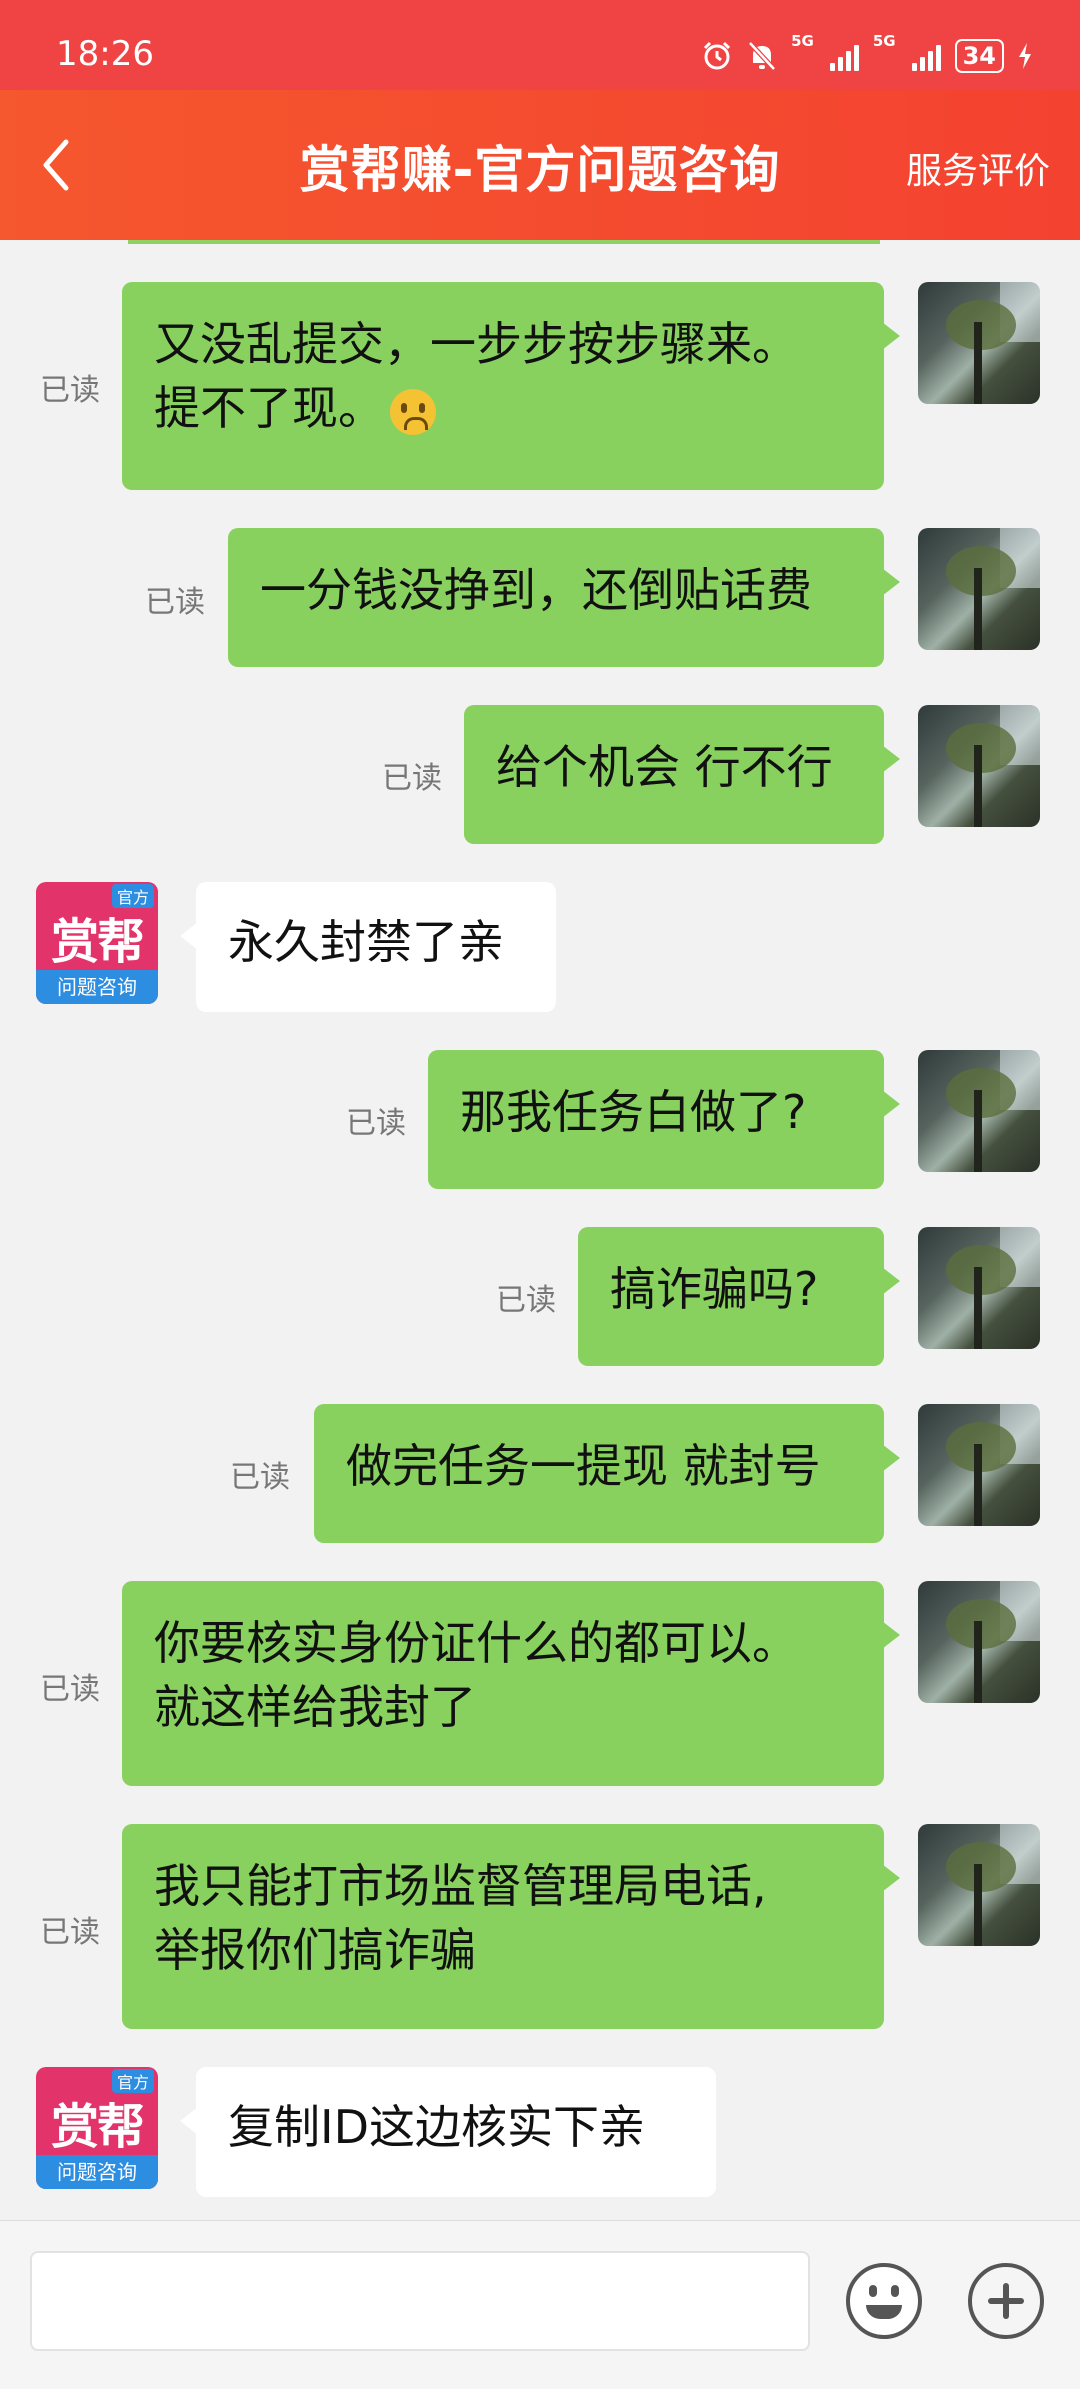 Image resolution: width=1080 pixels, height=2389 pixels. What do you see at coordinates (866, 56) in the screenshot?
I see `status-icons: 5G 5G 34` at bounding box center [866, 56].